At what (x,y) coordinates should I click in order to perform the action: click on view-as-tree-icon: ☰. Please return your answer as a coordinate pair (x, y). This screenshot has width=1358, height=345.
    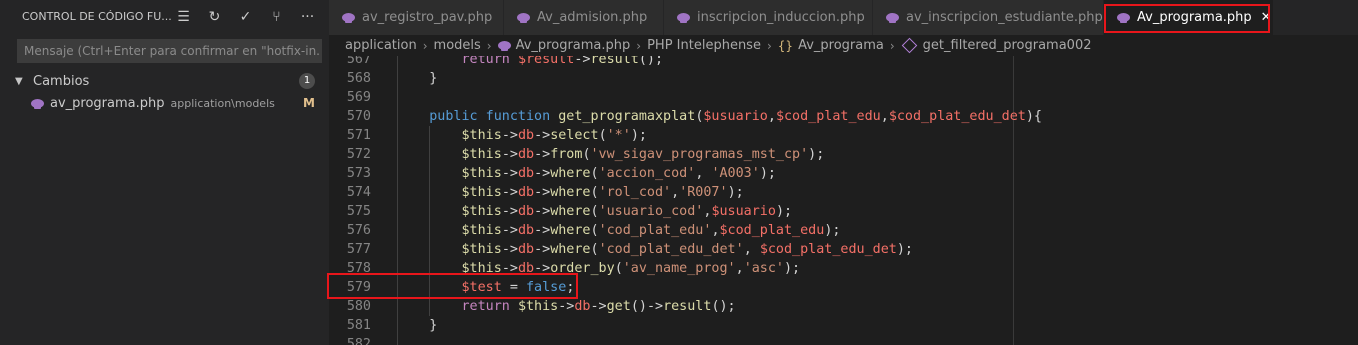
    Looking at the image, I should click on (183, 16).